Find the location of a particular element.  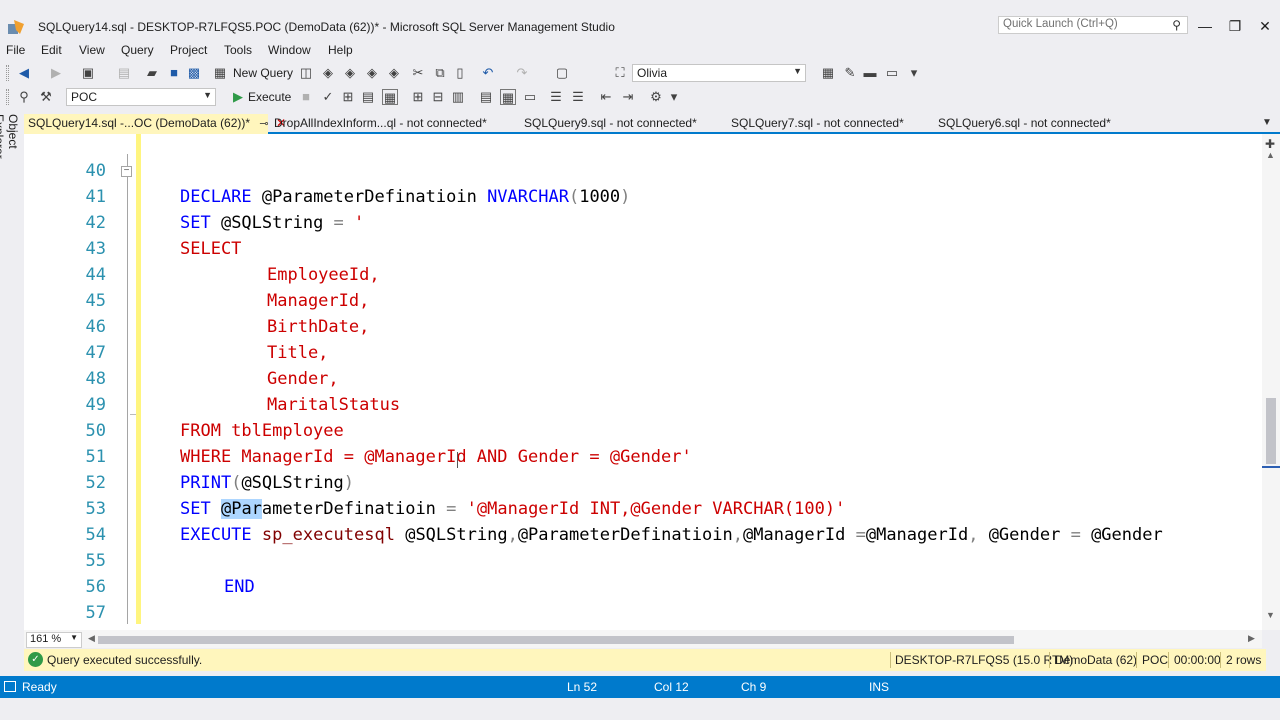

menu-window: Window is located at coordinates (289, 50).